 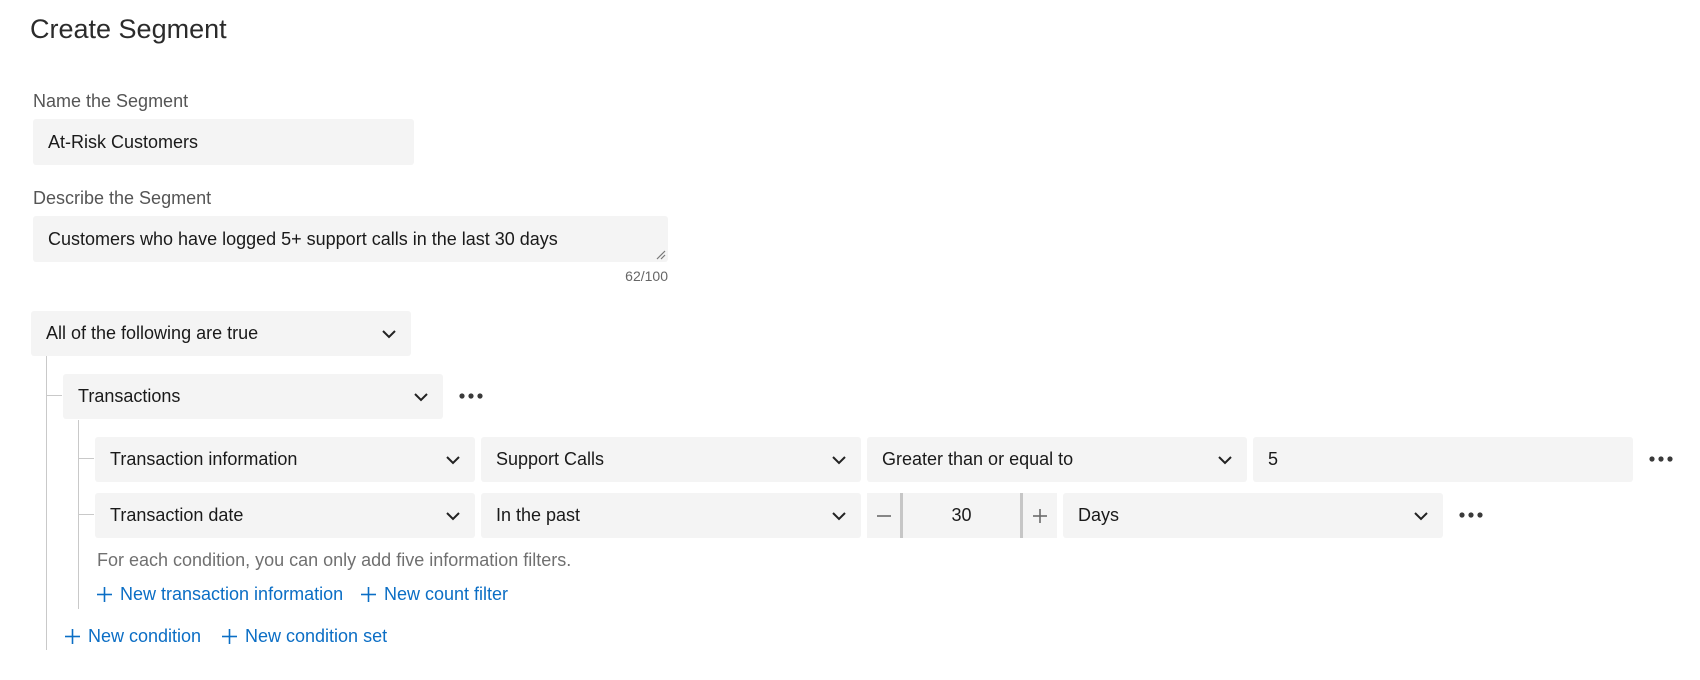 I want to click on decrement-button, so click(x=883, y=515).